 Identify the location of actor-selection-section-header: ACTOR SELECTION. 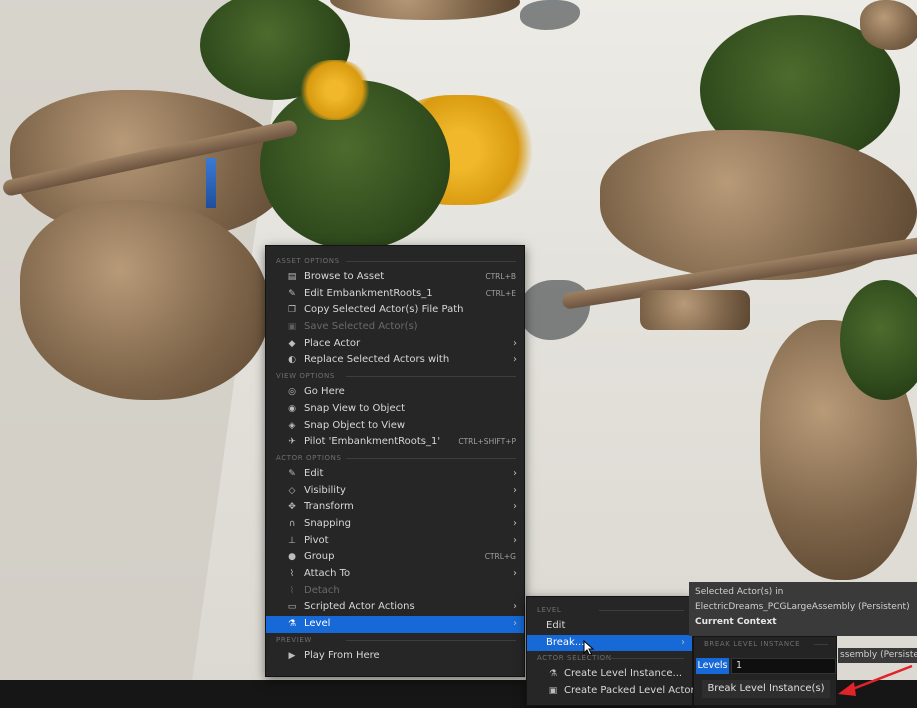
(609, 658).